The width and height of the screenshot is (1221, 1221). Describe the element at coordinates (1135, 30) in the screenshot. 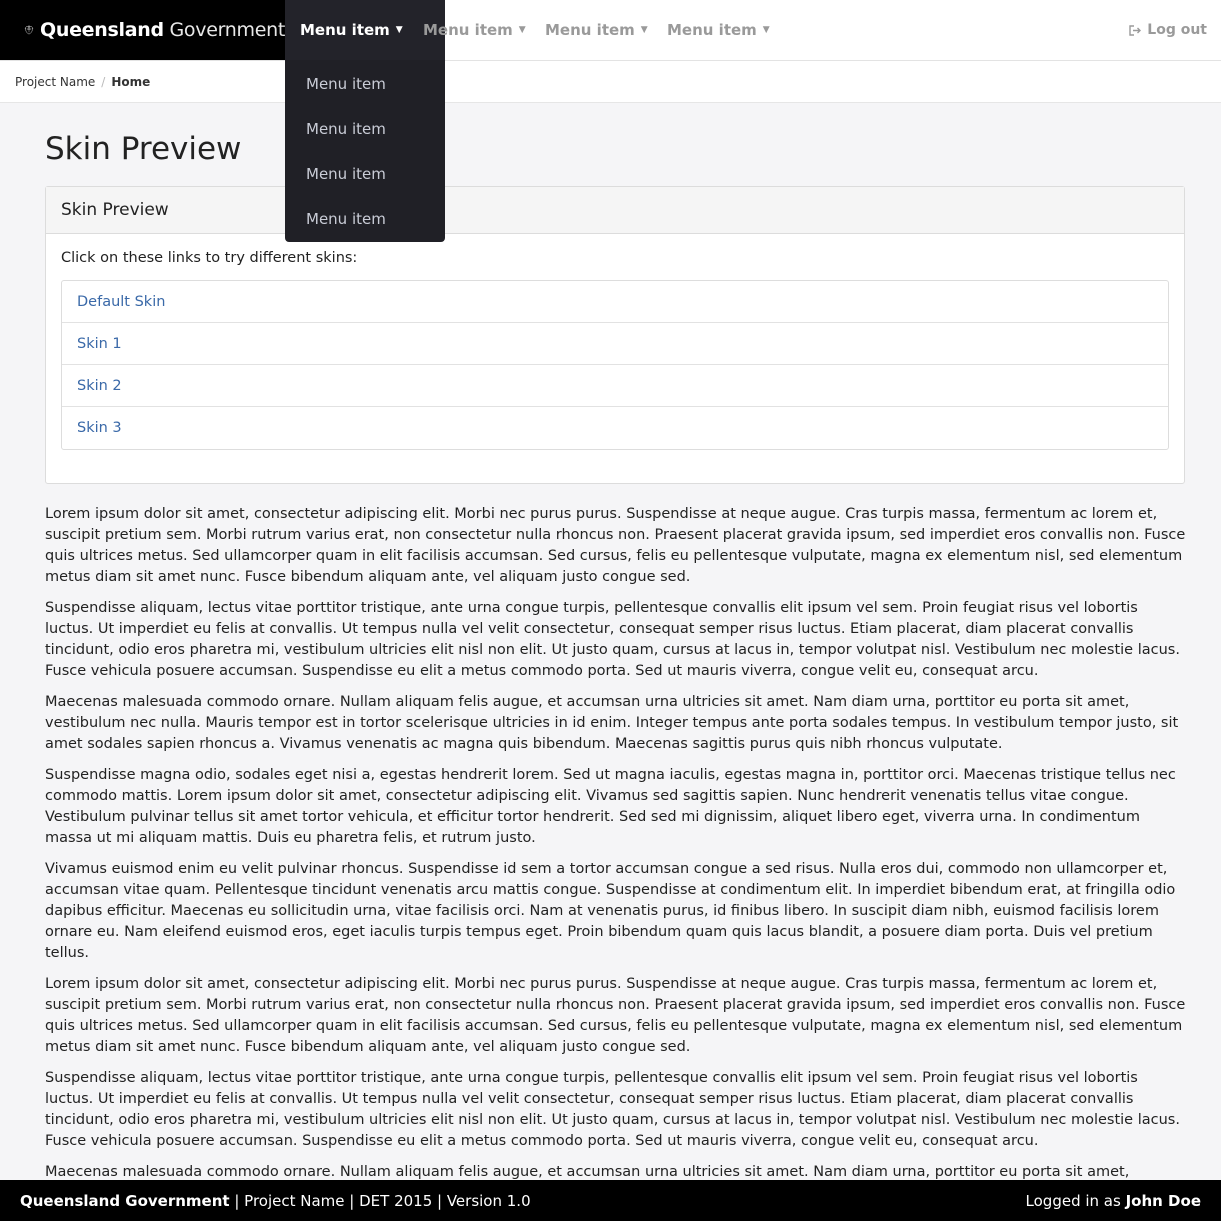

I see `sign-out-icon` at that location.